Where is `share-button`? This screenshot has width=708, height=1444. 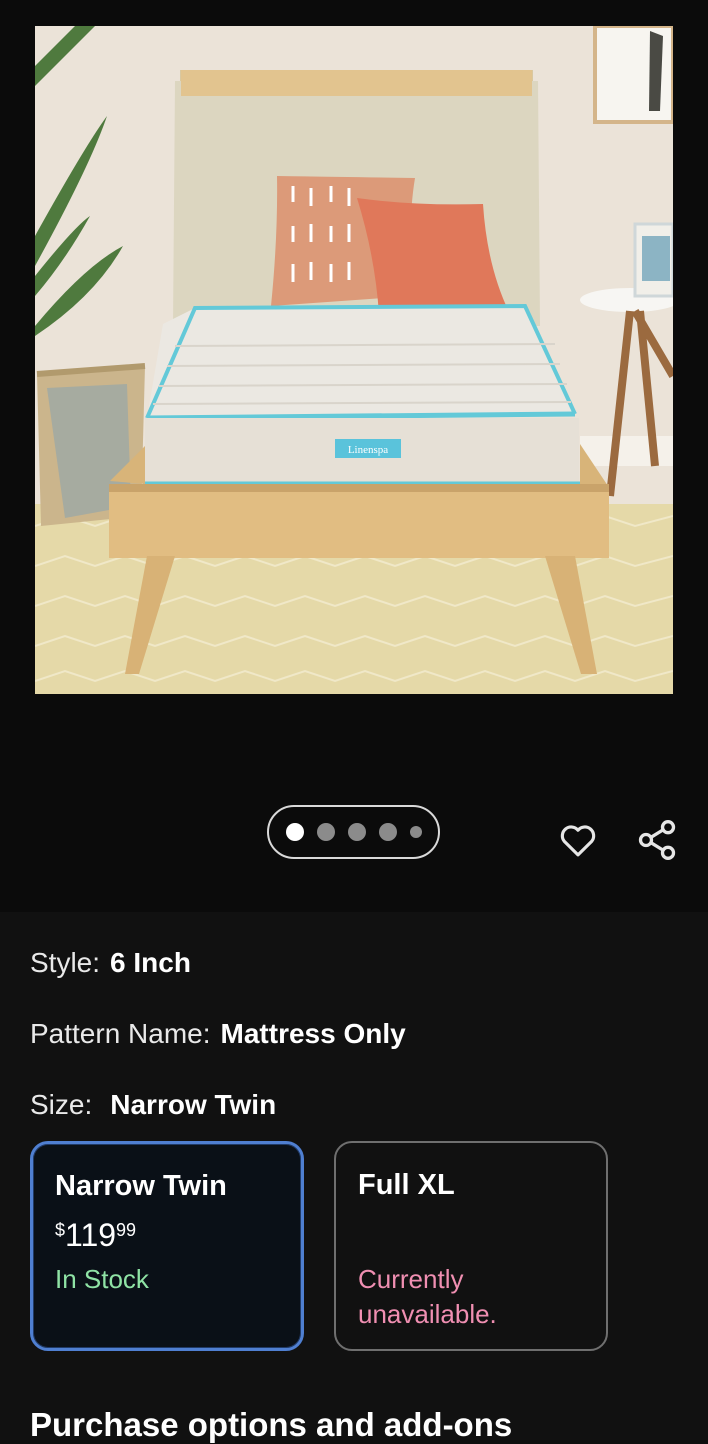 share-button is located at coordinates (657, 840).